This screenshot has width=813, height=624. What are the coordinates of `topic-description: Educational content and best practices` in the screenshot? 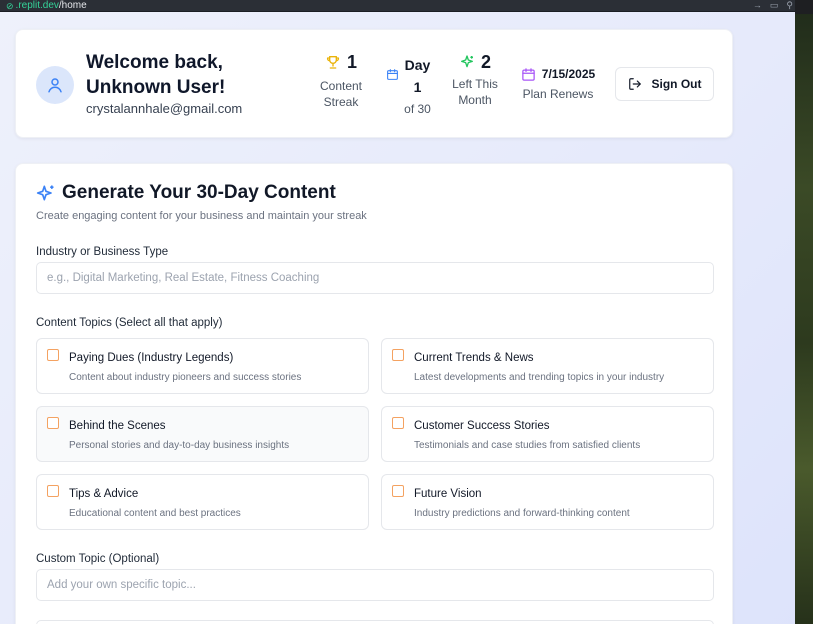 It's located at (155, 513).